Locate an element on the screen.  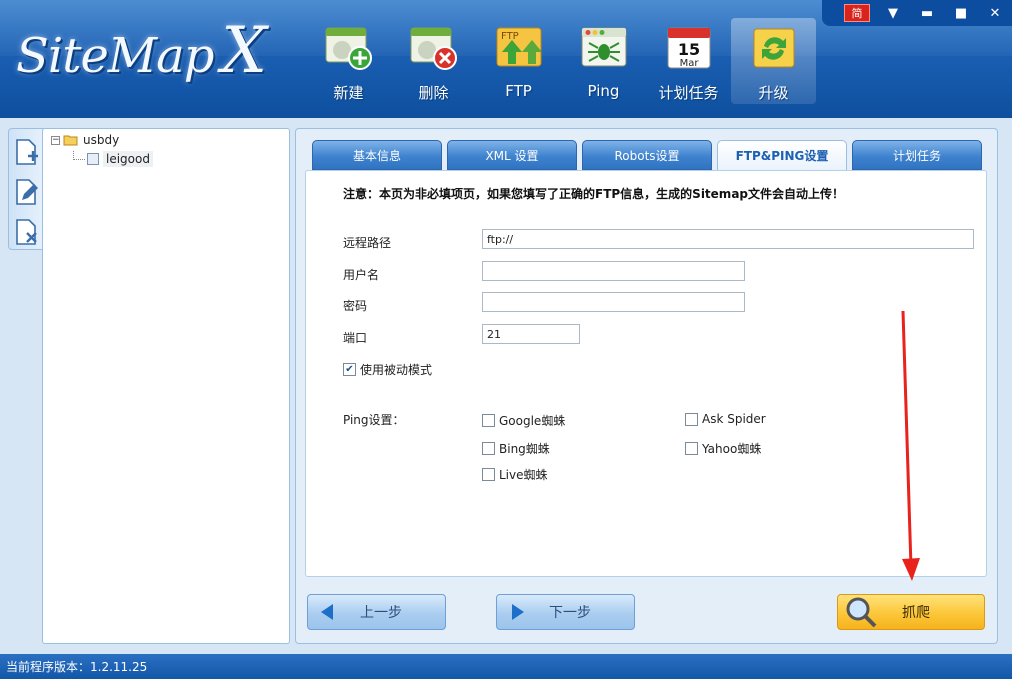
ping-yahoo-label: Yahoo蜘蛛 is located at coordinates (732, 449).